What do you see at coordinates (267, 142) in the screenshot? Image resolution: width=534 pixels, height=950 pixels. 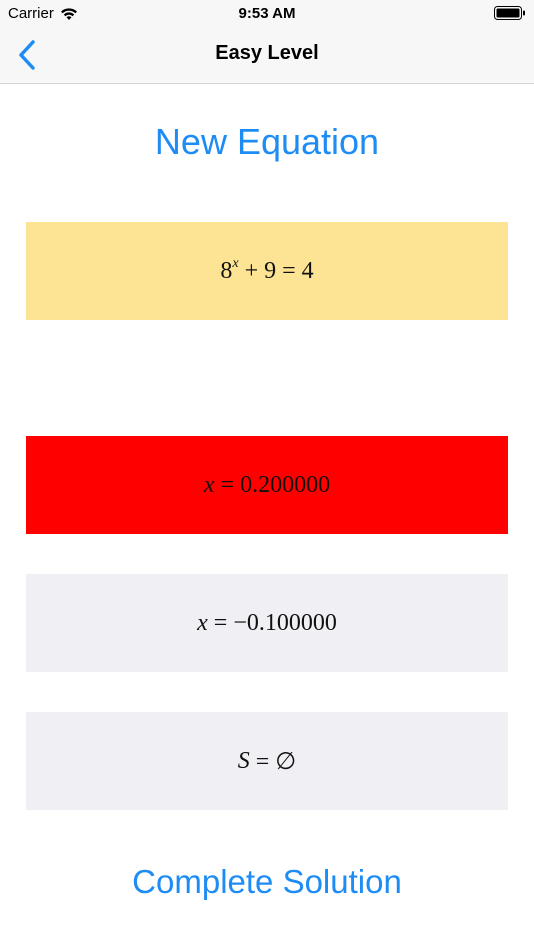 I see `new-equation-button: New Equation` at bounding box center [267, 142].